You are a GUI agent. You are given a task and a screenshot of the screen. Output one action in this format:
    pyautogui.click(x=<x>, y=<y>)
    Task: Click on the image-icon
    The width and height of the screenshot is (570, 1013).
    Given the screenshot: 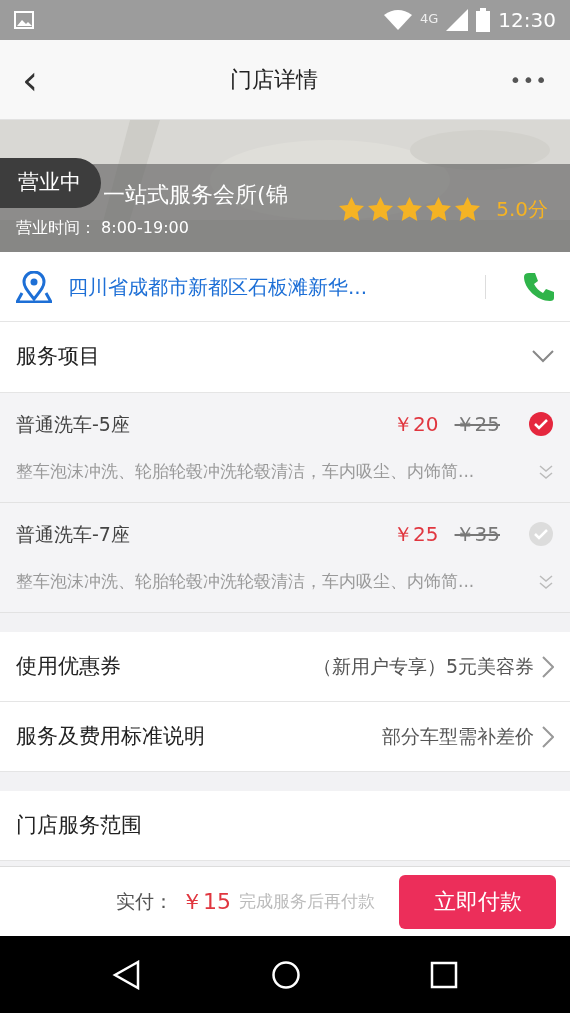 What is the action you would take?
    pyautogui.click(x=24, y=20)
    